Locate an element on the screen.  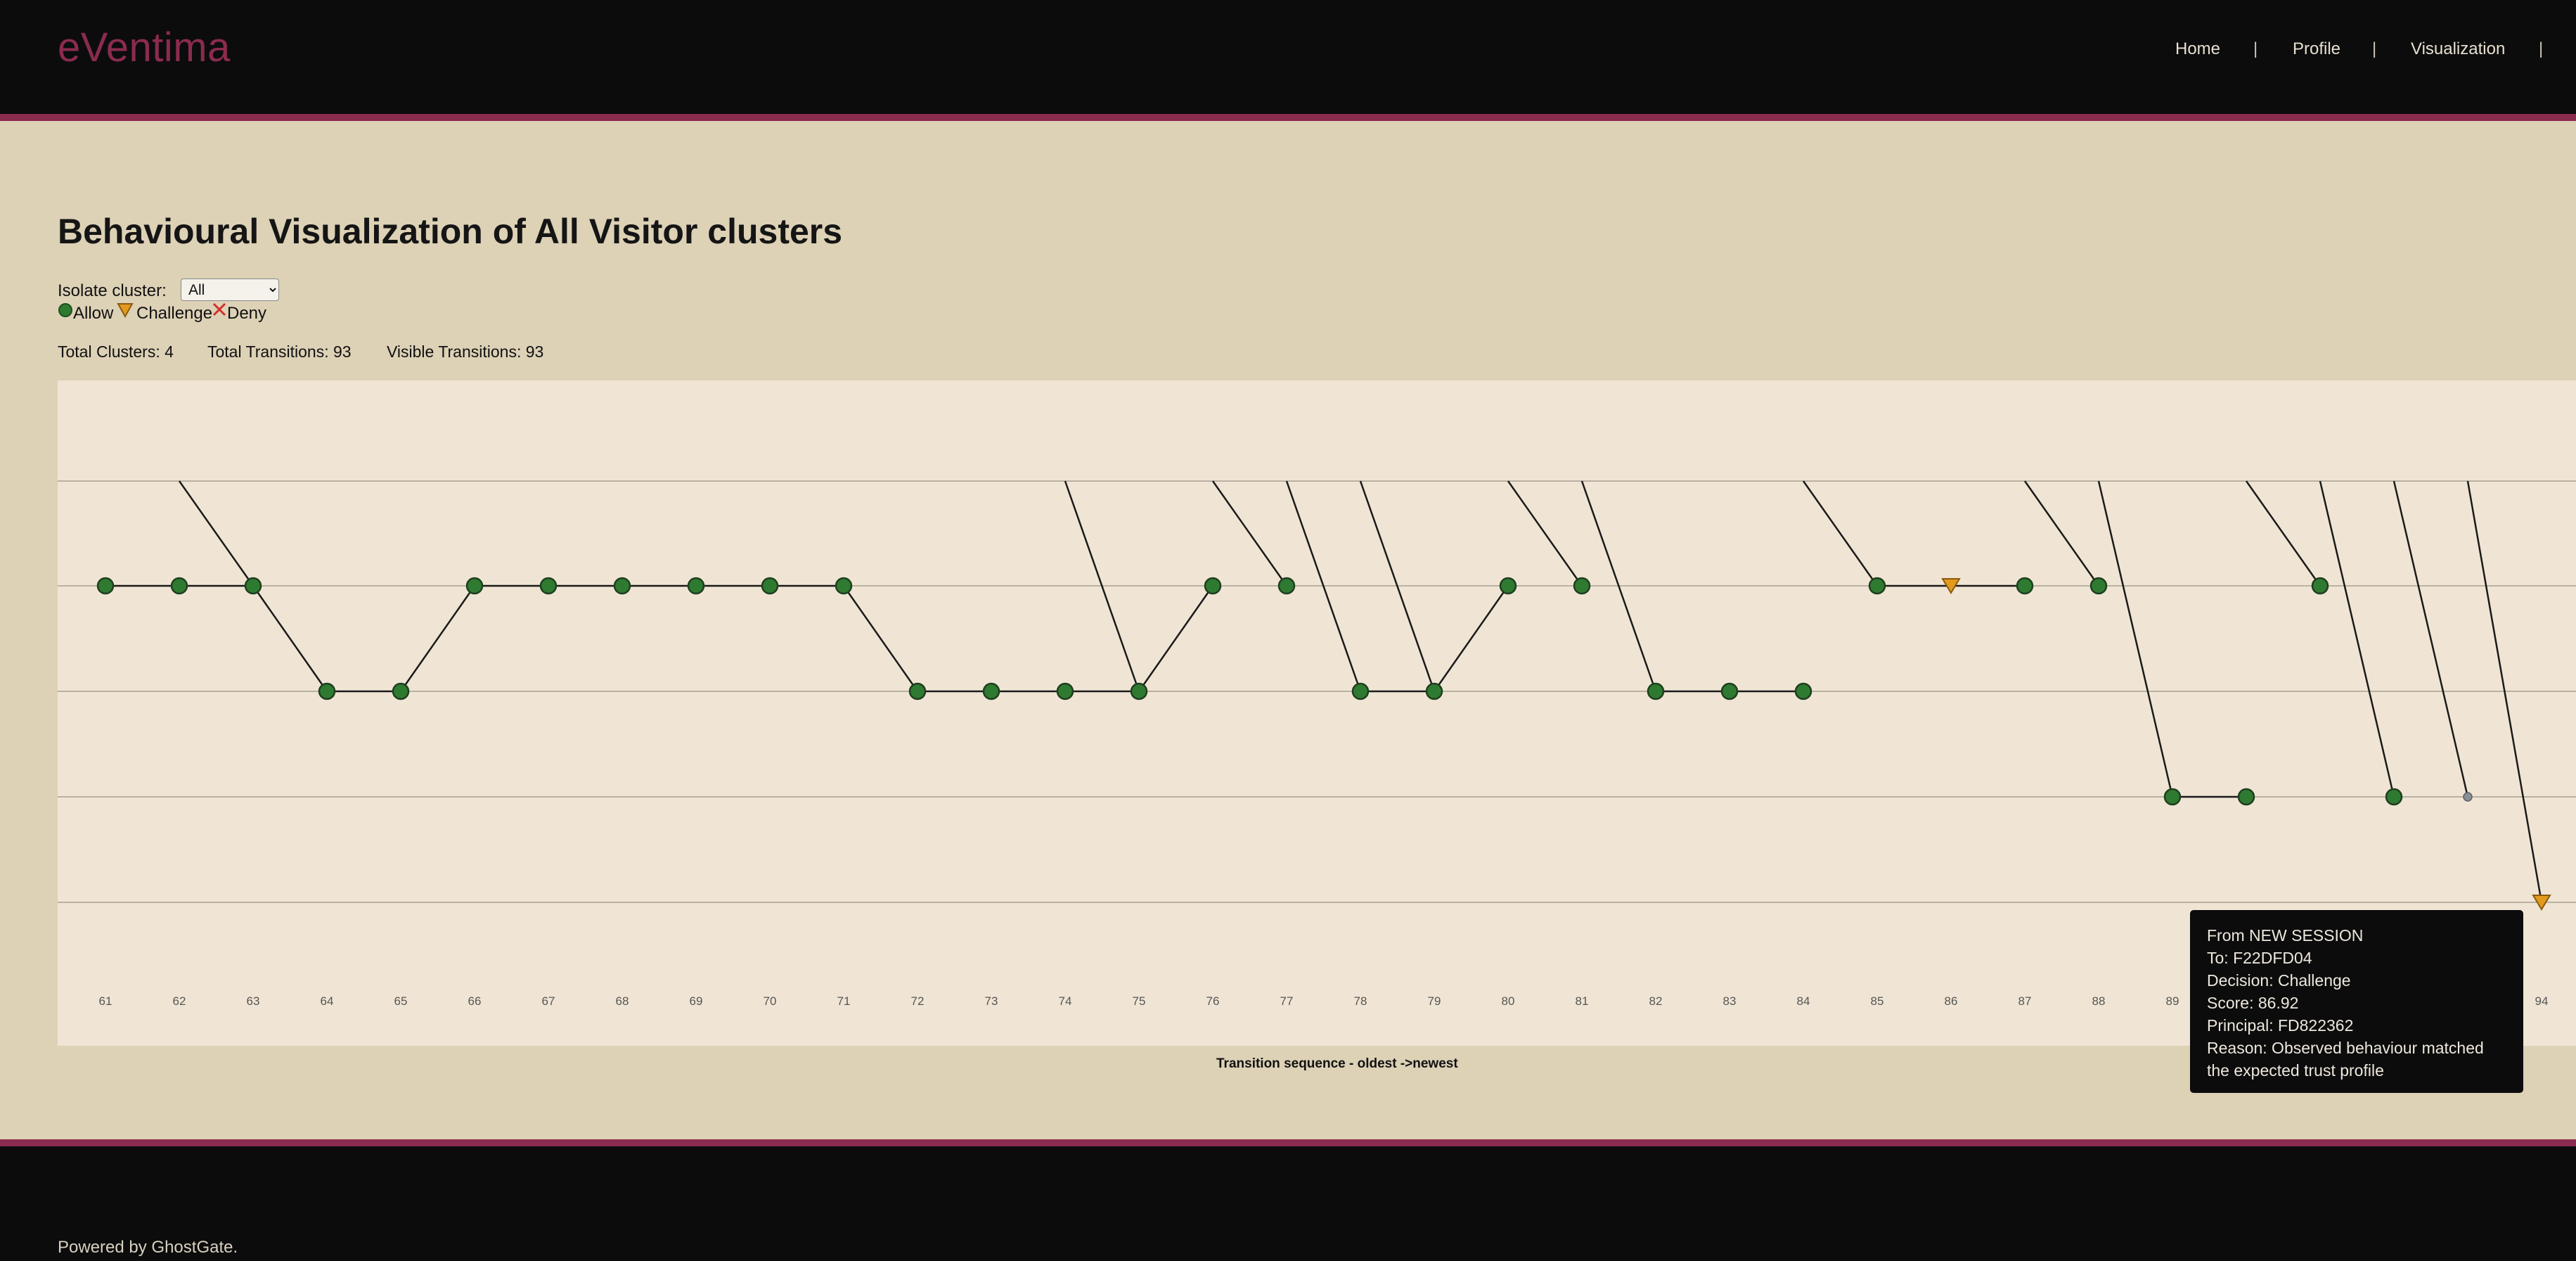
x-tick-label: 87 is located at coordinates (2025, 1001).